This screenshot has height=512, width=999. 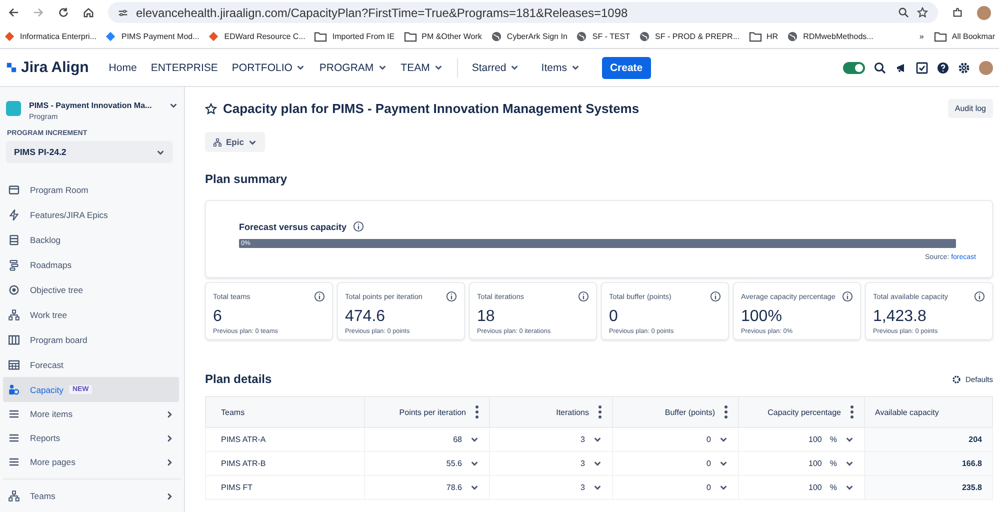 What do you see at coordinates (91, 496) in the screenshot?
I see `sidebar-item: Teams` at bounding box center [91, 496].